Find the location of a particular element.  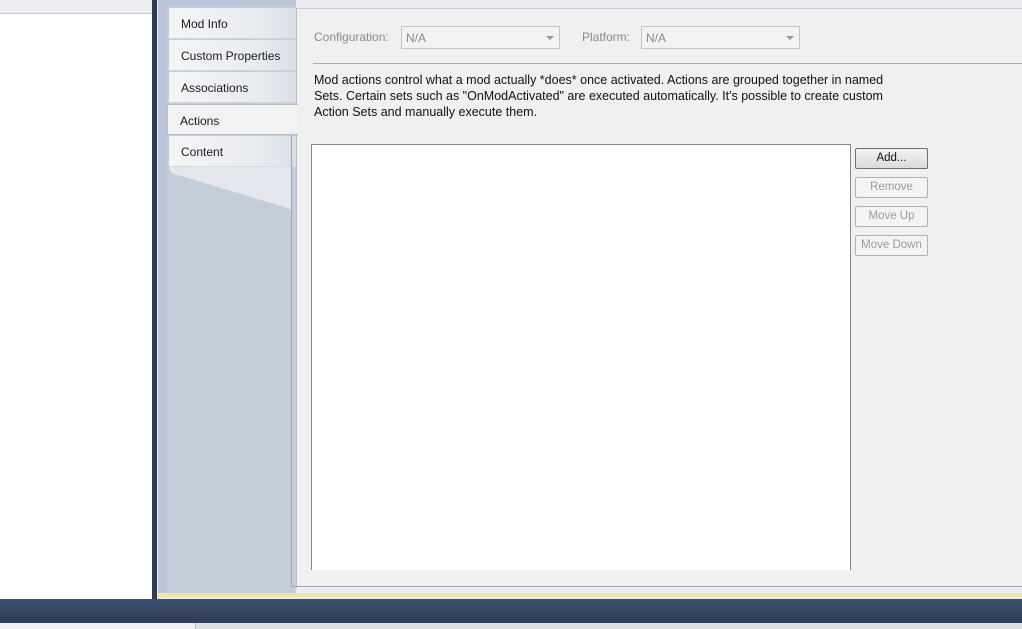

configuration-value: N/A is located at coordinates (416, 38).